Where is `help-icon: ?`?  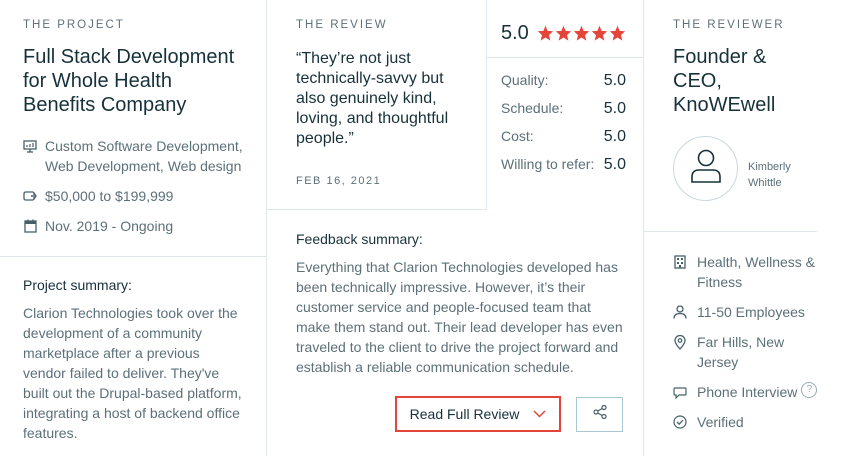 help-icon: ? is located at coordinates (809, 390).